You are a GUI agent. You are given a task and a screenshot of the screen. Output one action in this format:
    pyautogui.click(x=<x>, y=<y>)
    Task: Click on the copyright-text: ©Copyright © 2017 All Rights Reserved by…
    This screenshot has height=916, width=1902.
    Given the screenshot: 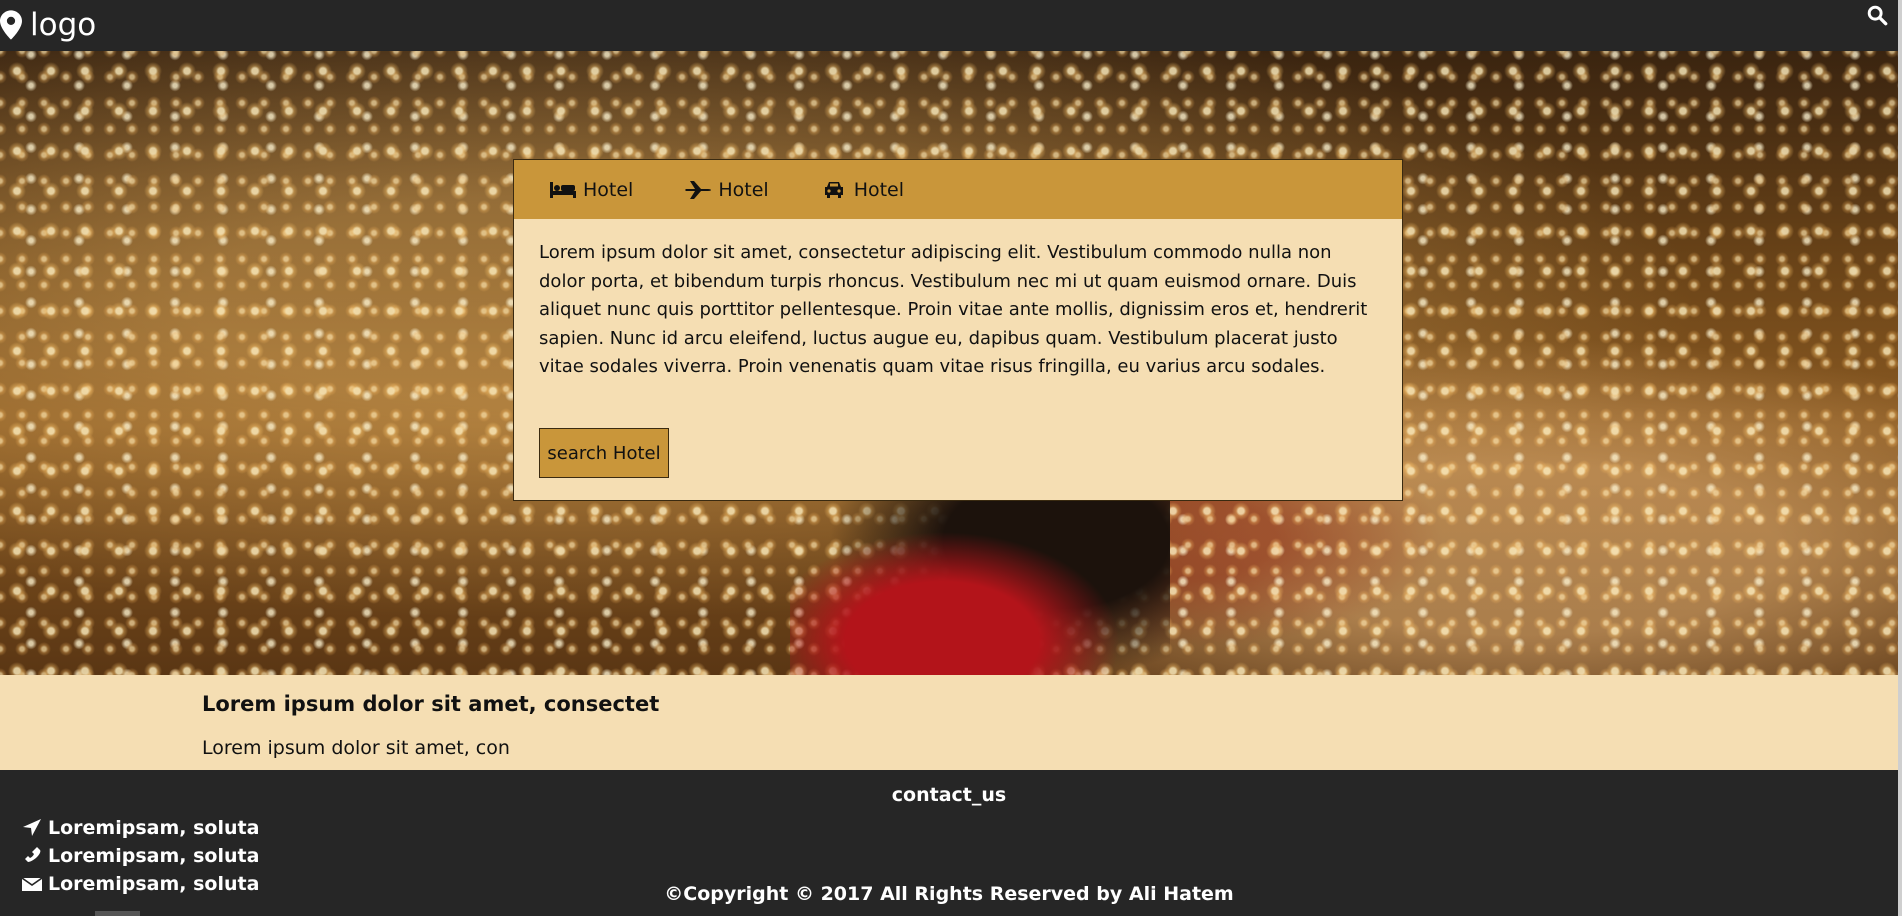 What is the action you would take?
    pyautogui.click(x=949, y=894)
    